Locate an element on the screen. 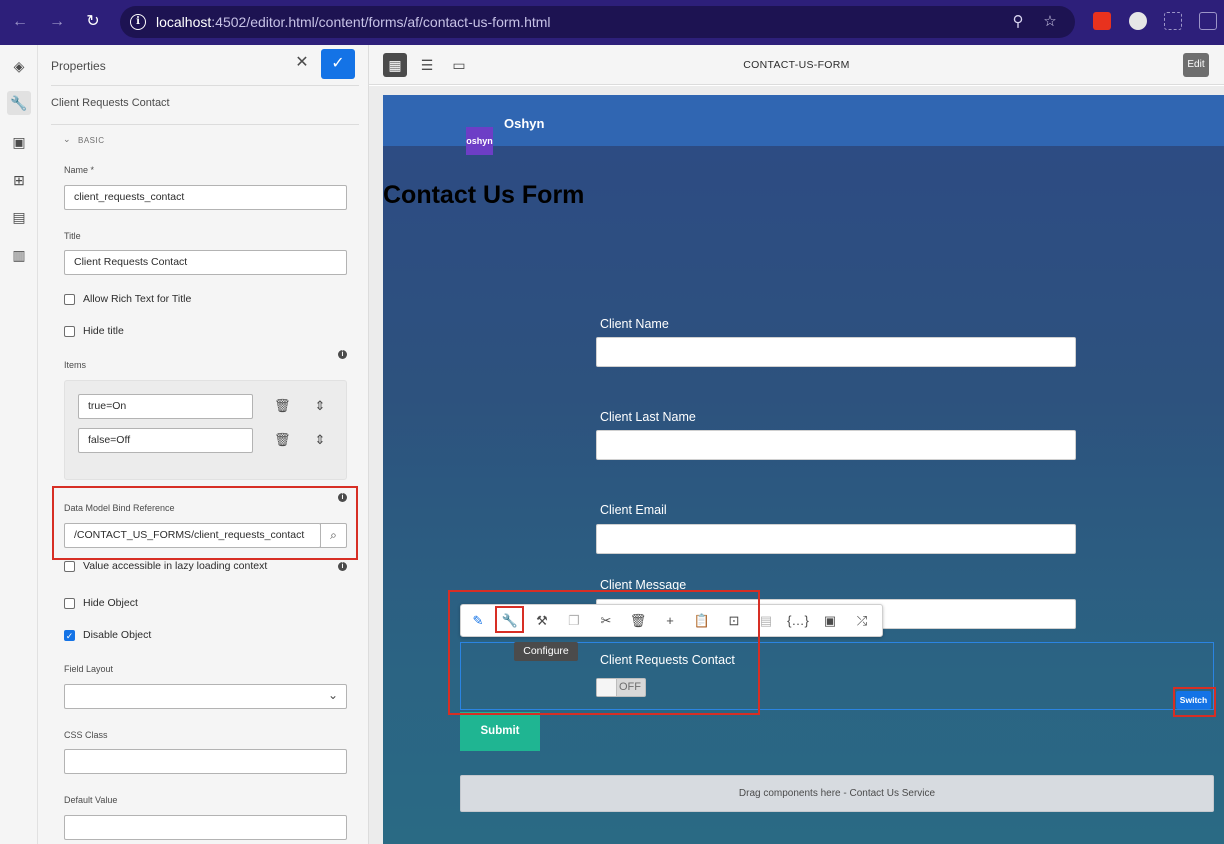  item-field: true=On is located at coordinates (165, 406).